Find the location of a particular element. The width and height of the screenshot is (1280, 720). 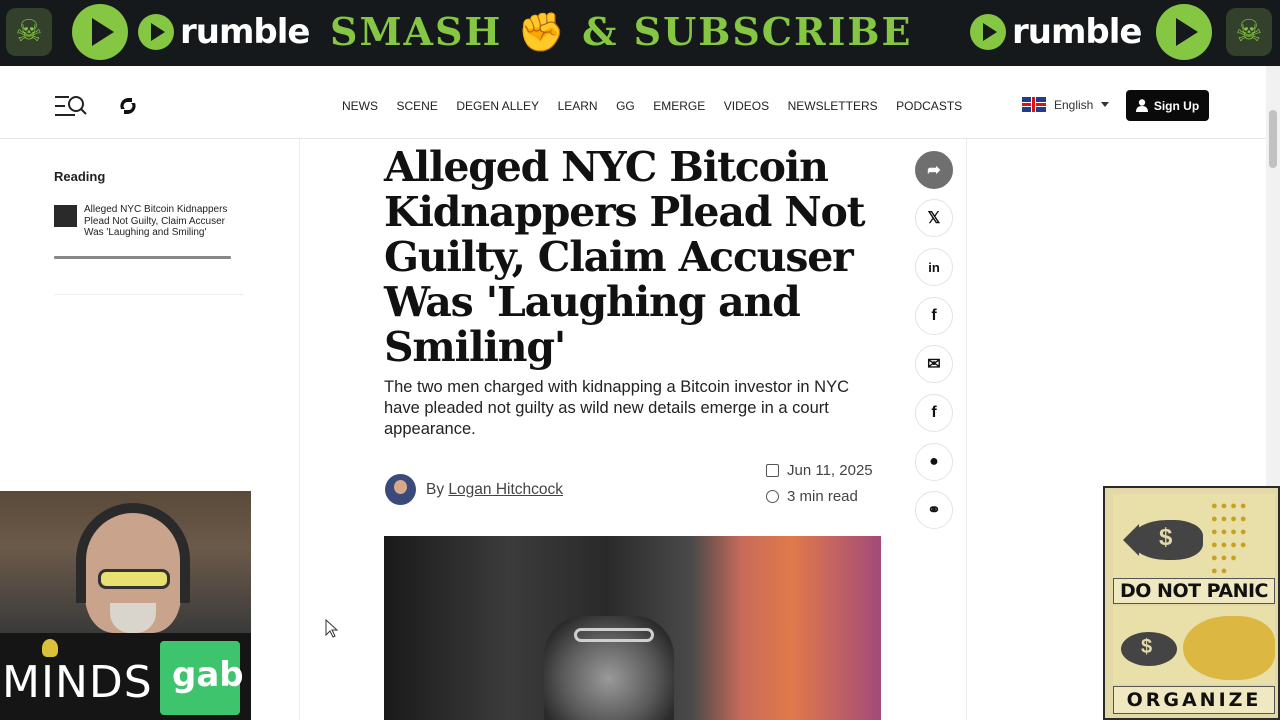

calendar-icon is located at coordinates (772, 470).